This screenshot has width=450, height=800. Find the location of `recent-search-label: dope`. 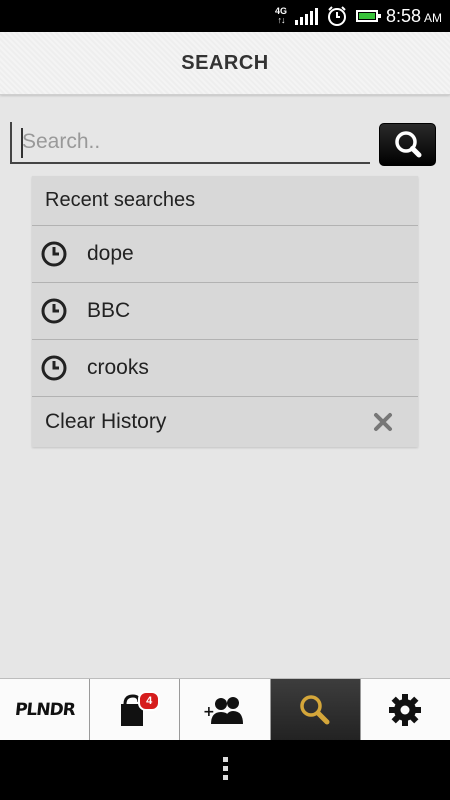

recent-search-label: dope is located at coordinates (110, 253).